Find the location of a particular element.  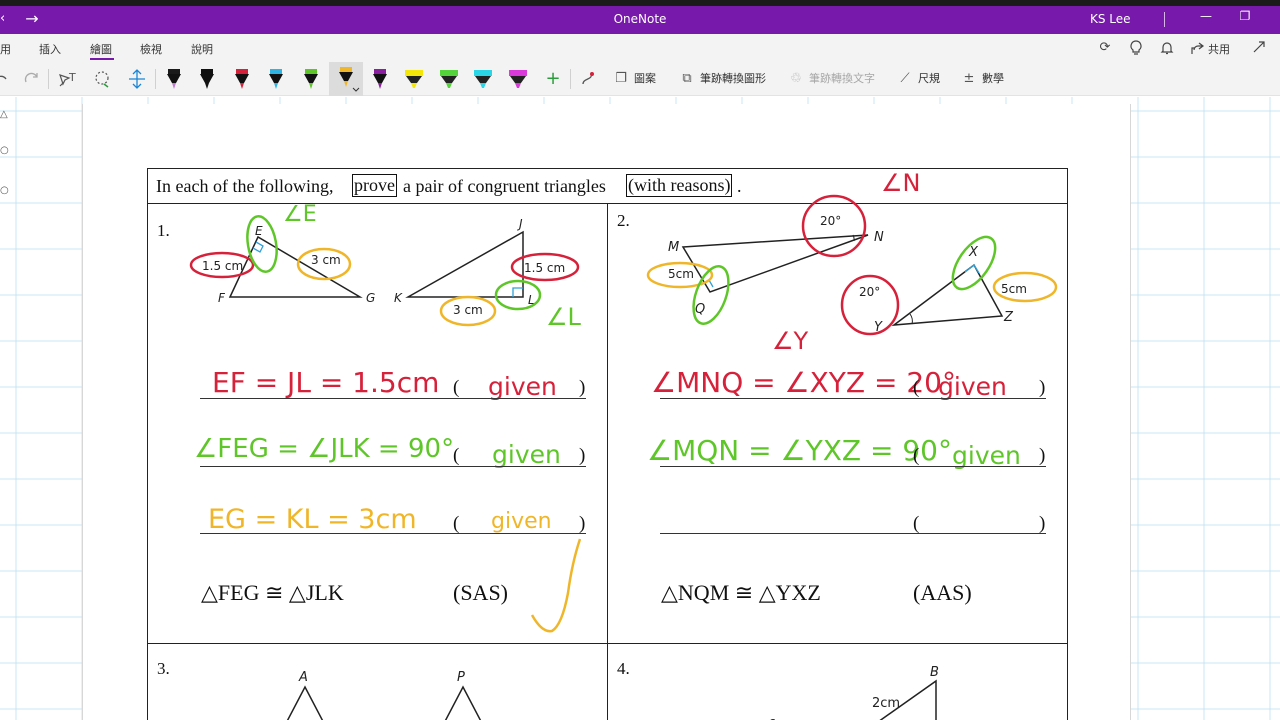

question-number-4: 4. is located at coordinates (623, 668).